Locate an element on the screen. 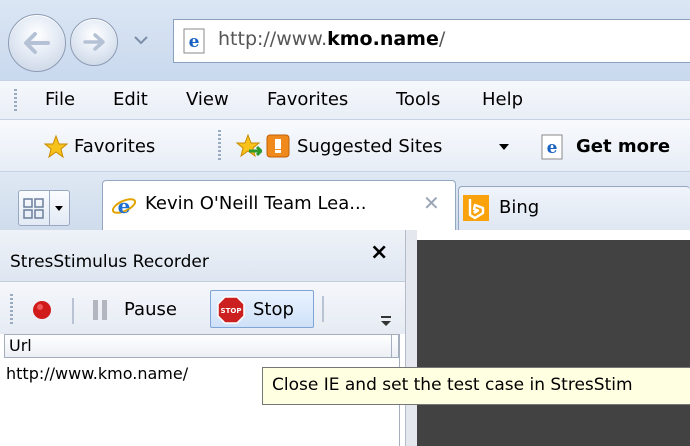 This screenshot has width=690, height=446. tab-bar: e Kevin O'Neill Team Lea... ✕ Bing is located at coordinates (345, 201).